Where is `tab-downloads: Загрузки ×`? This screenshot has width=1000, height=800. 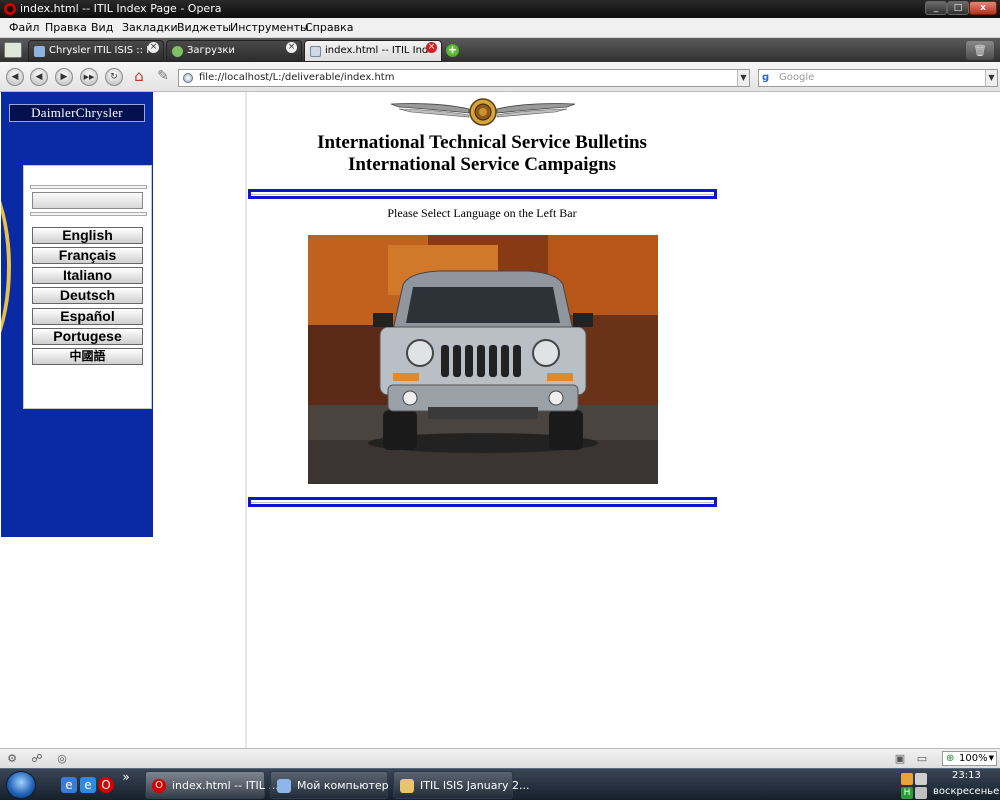
tab-downloads: Загрузки × is located at coordinates (234, 51).